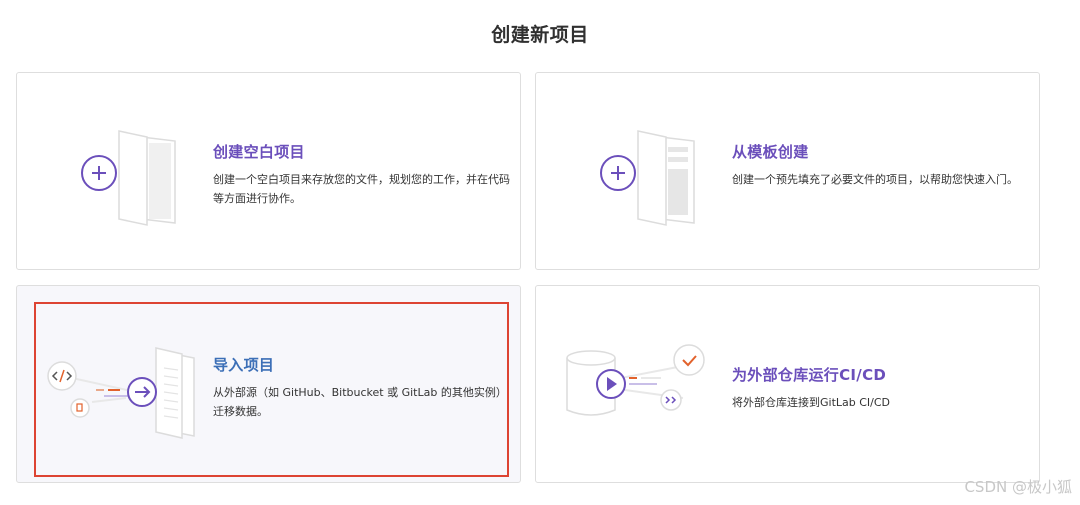 The image size is (1080, 505). What do you see at coordinates (80, 408) in the screenshot?
I see `merge-request-icon` at bounding box center [80, 408].